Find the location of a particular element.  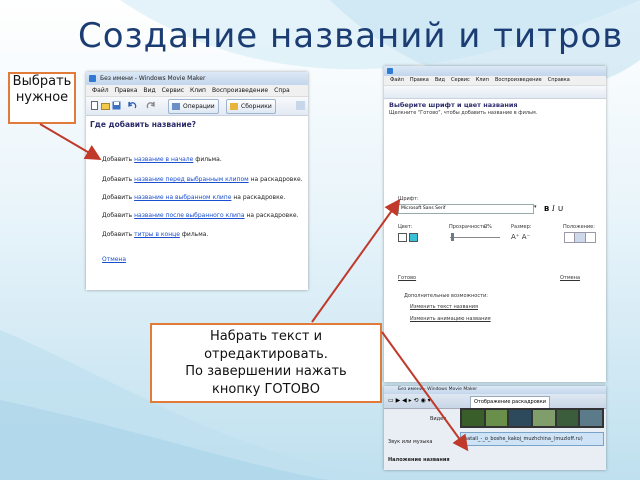

arrow-to-font-panel is located at coordinates (356, 260).